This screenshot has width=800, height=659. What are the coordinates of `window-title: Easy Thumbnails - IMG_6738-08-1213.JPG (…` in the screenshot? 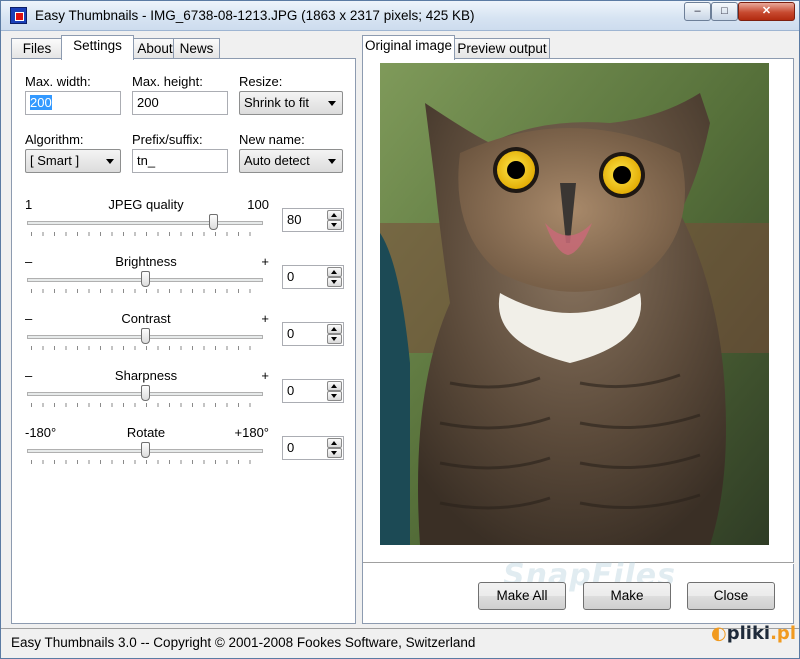 It's located at (255, 15).